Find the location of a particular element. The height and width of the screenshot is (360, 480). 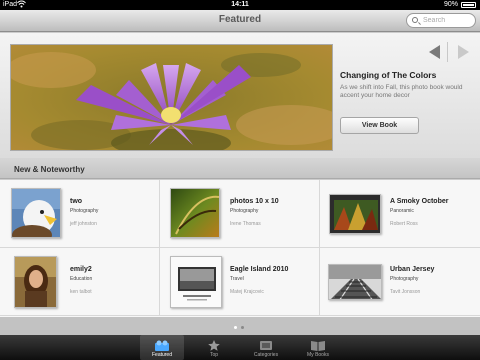

page-control is located at coordinates (240, 326).